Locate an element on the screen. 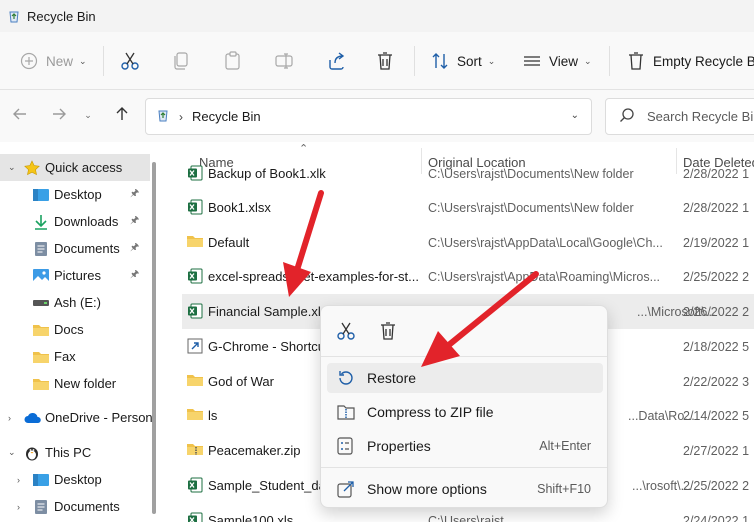  annotation-arrows is located at coordinates (411, 278).